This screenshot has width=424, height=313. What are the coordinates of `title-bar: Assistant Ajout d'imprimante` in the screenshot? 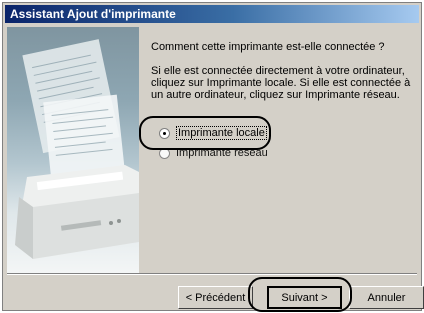 It's located at (212, 14).